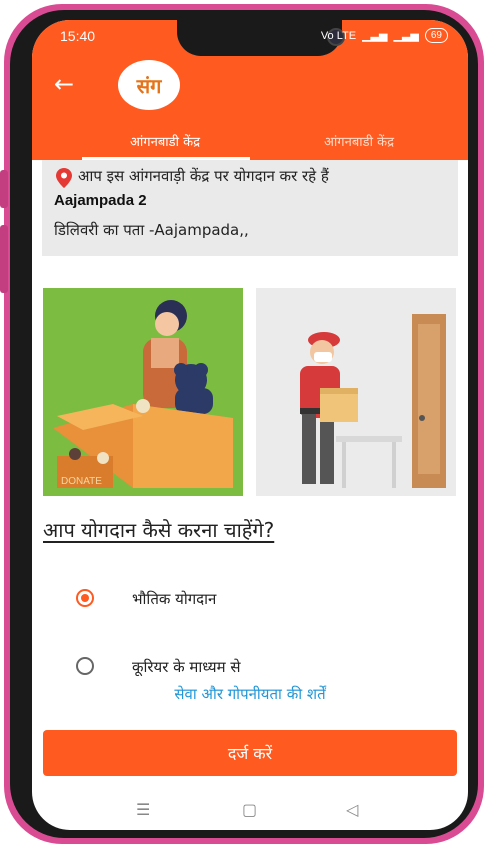  Describe the element at coordinates (100, 200) in the screenshot. I see `anganwadi-name: Aajampada 2` at that location.